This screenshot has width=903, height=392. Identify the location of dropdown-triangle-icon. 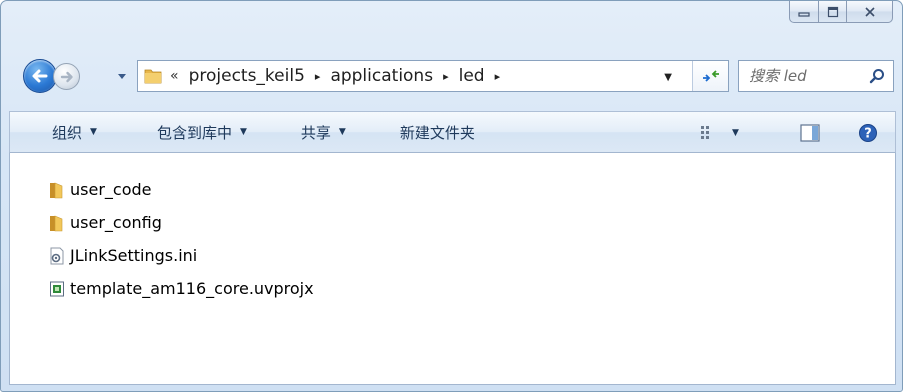
(122, 76).